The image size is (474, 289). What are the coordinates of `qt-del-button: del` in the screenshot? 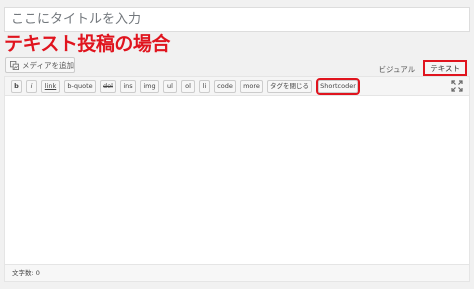 It's located at (108, 86).